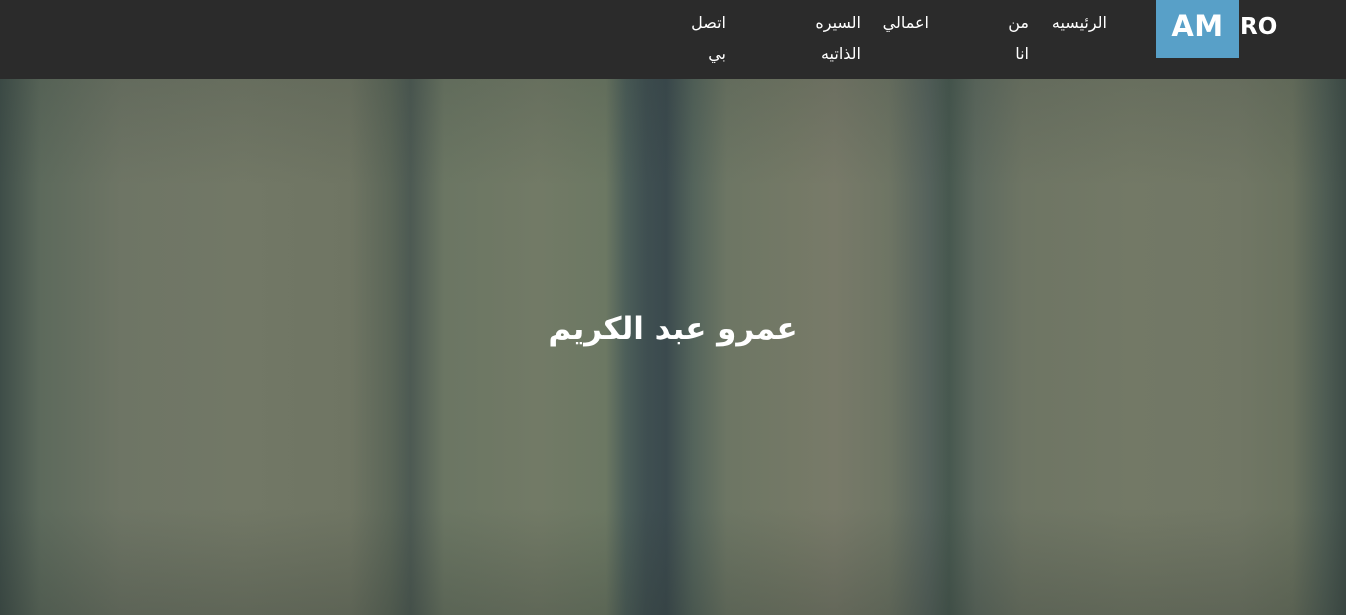 This screenshot has width=1346, height=615. I want to click on nav-item-about-label-line1: من, so click(1018, 22).